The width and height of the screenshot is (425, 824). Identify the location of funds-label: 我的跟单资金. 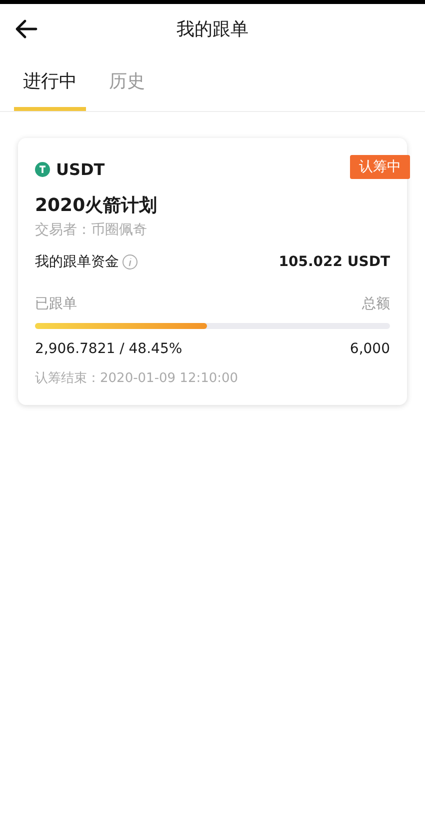
(77, 262).